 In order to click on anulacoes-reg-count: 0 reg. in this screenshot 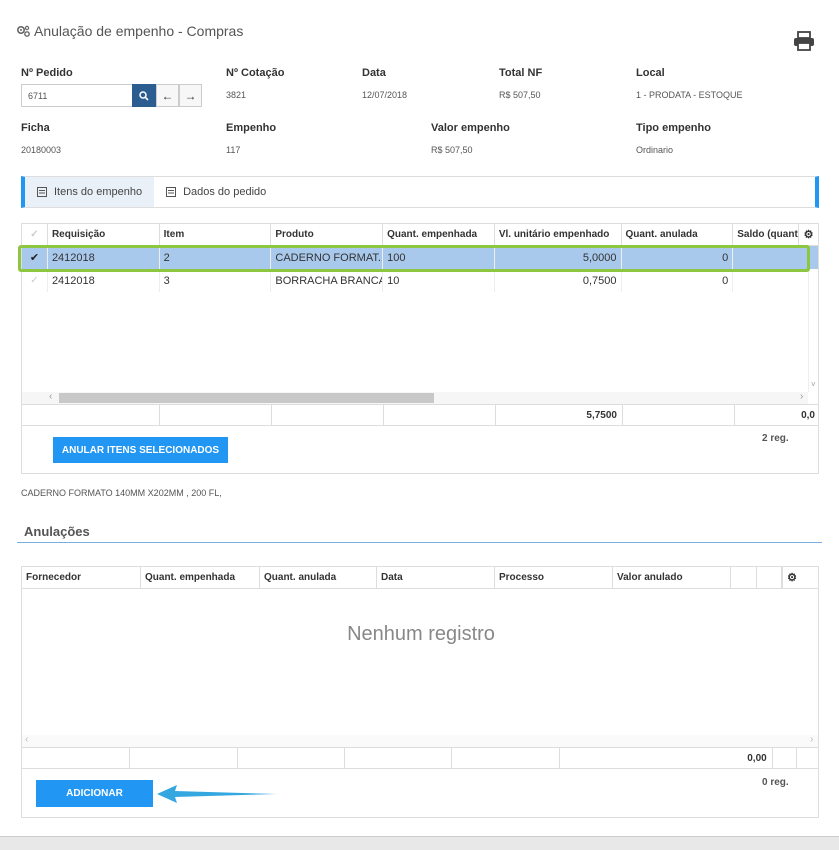, I will do `click(775, 782)`.